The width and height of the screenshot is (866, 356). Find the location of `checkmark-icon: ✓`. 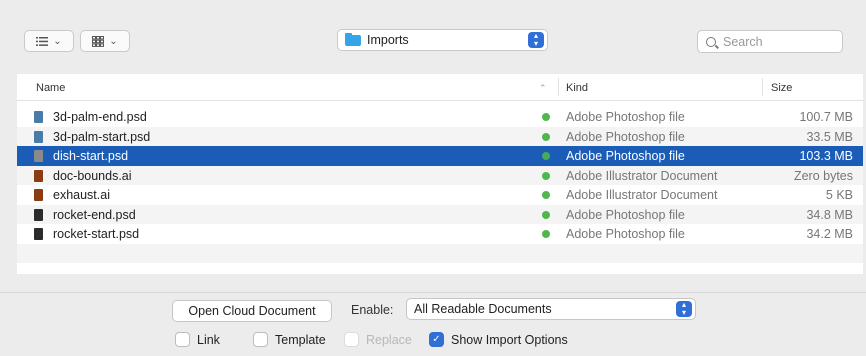

checkmark-icon: ✓ is located at coordinates (436, 339).